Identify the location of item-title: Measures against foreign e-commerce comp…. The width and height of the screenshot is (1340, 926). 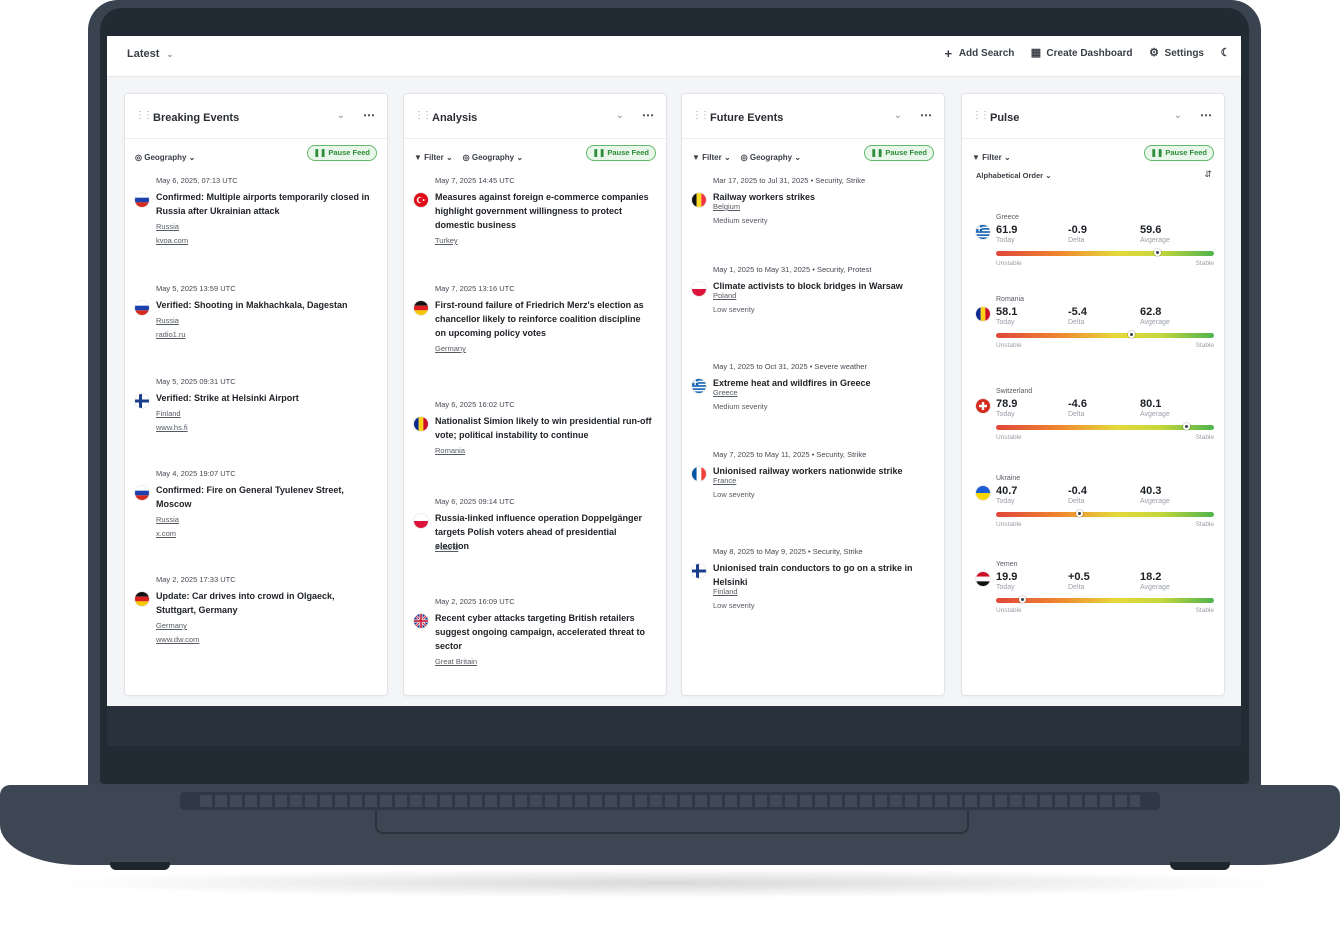
(543, 211).